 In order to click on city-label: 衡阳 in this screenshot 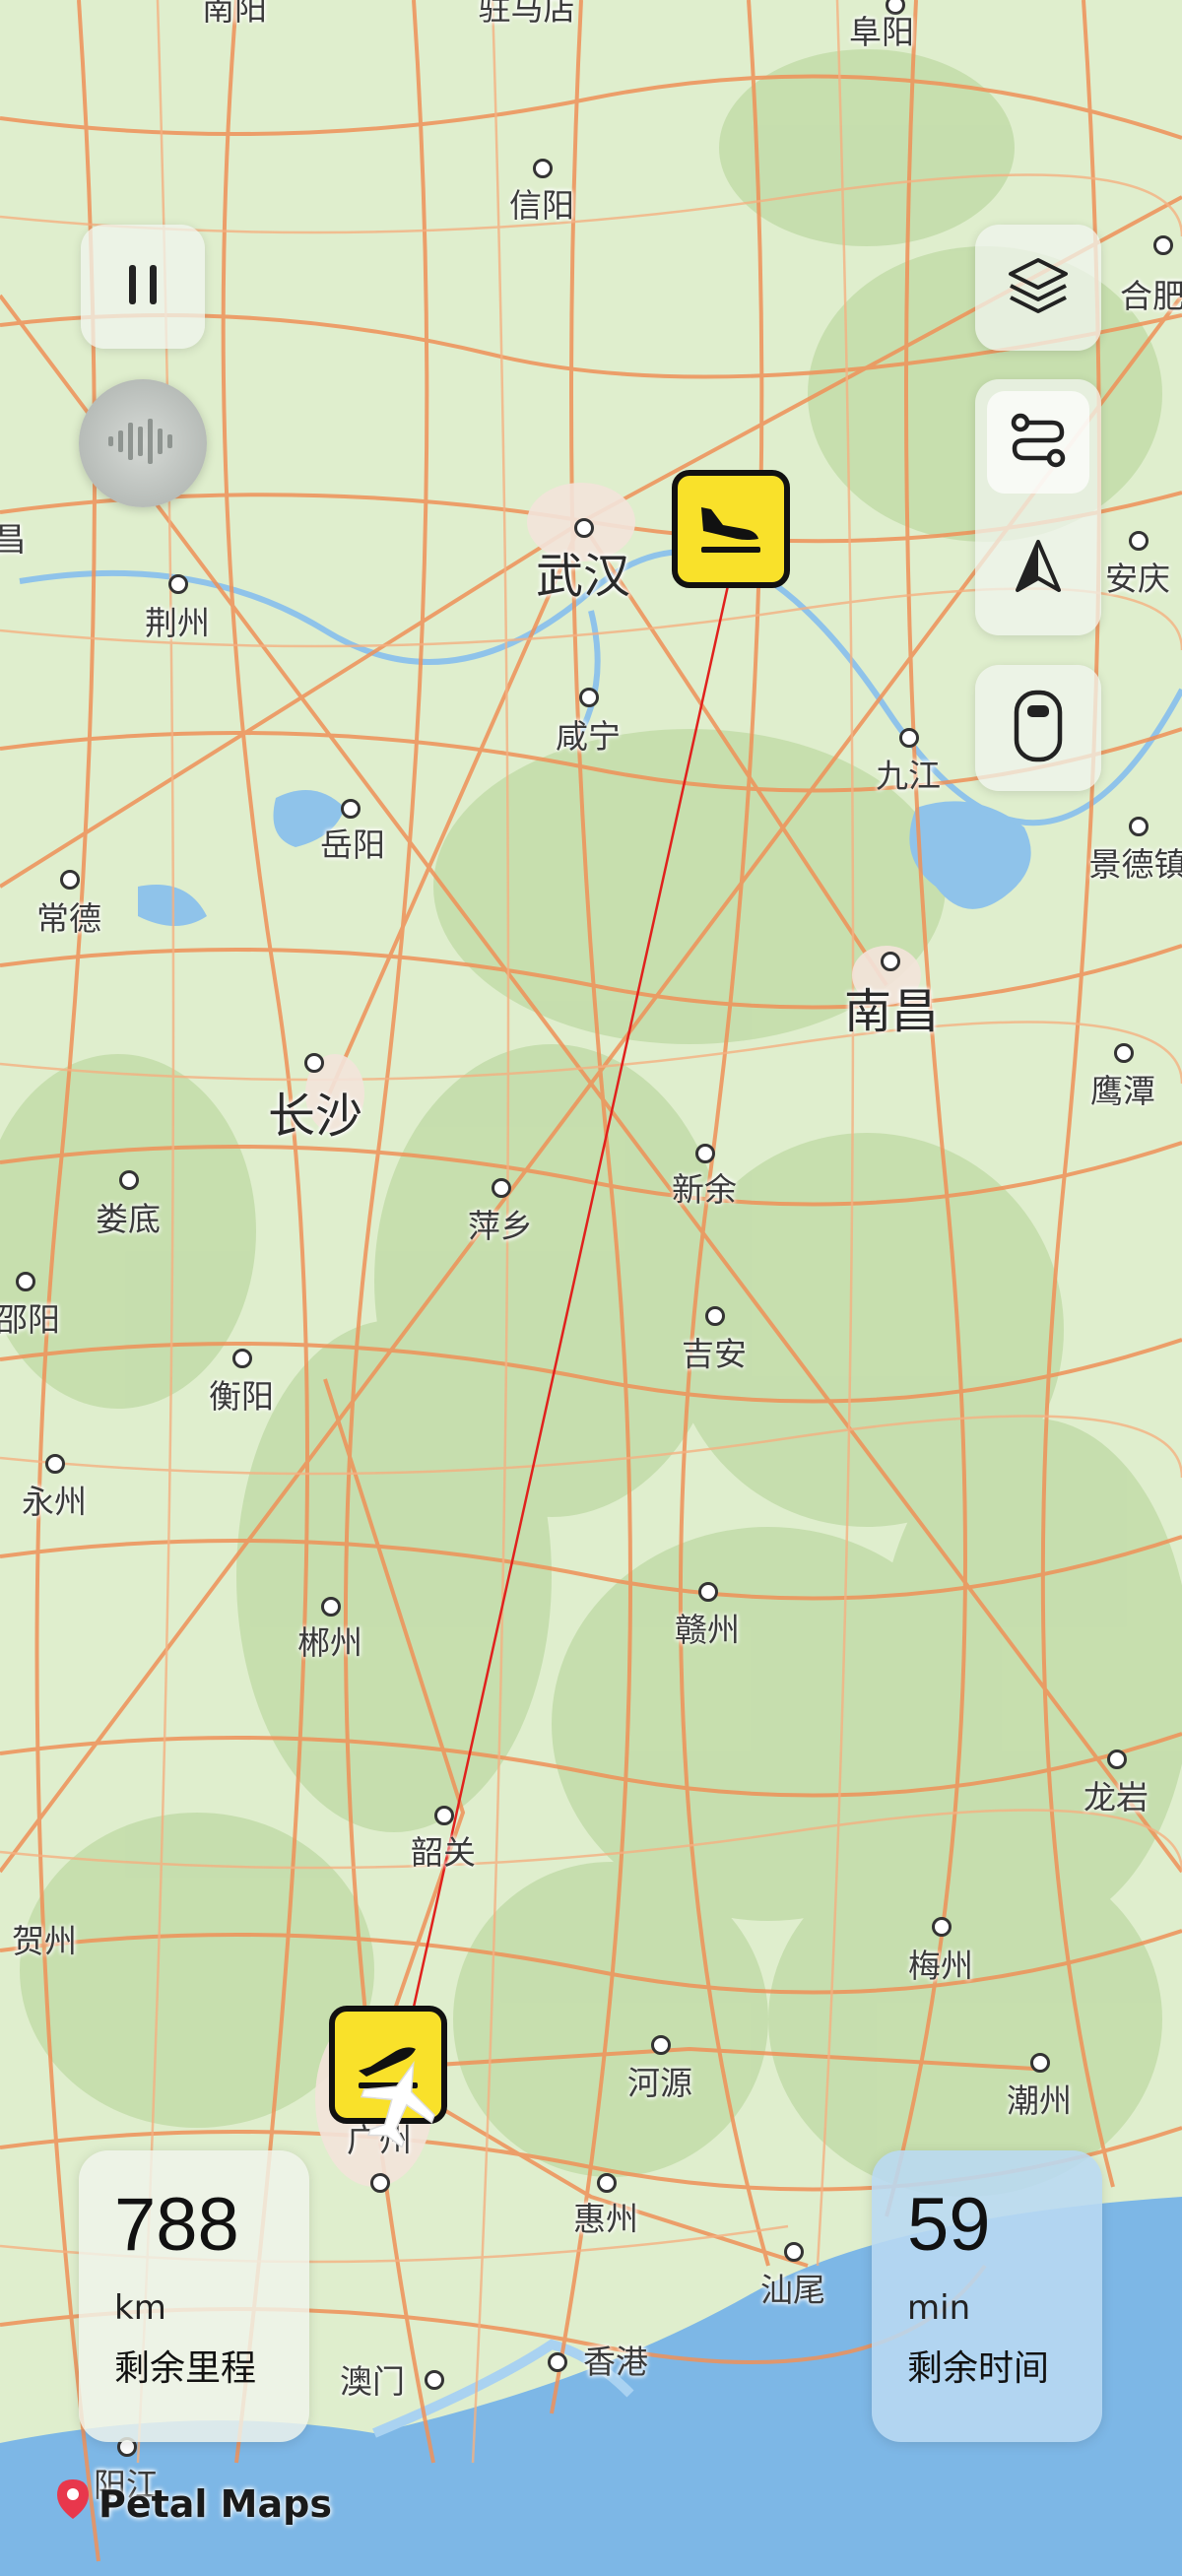, I will do `click(241, 1397)`.